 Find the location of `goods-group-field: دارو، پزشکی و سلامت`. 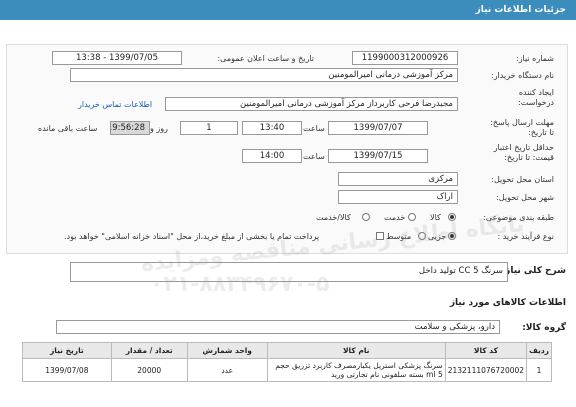

goods-group-field: دارو، پزشکی و سلامت is located at coordinates (278, 327).